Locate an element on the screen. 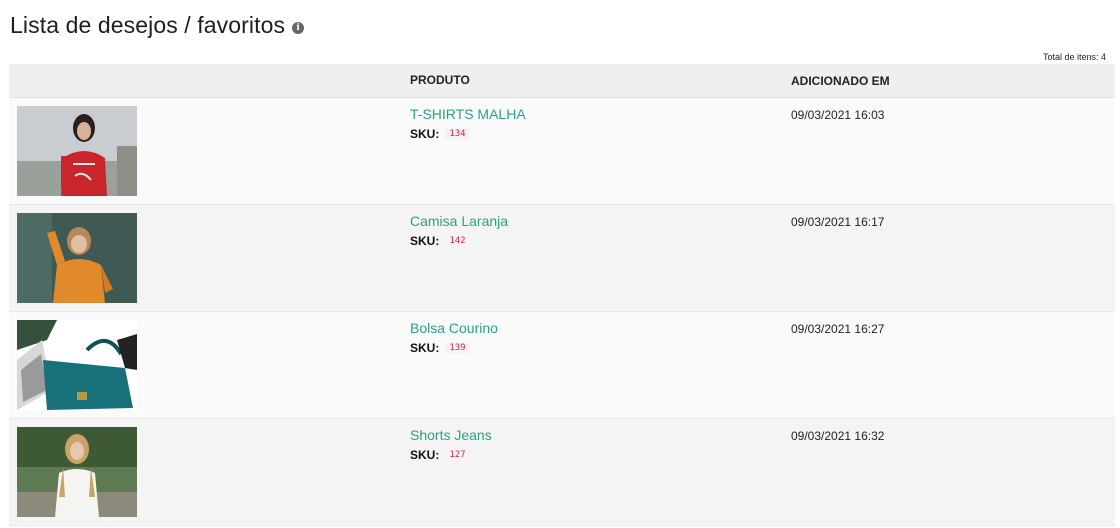 The height and width of the screenshot is (528, 1120). sku-code: 142 is located at coordinates (457, 241).